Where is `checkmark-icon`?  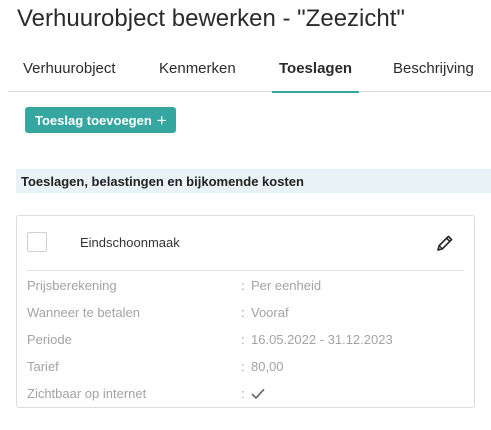
checkmark-icon is located at coordinates (258, 393).